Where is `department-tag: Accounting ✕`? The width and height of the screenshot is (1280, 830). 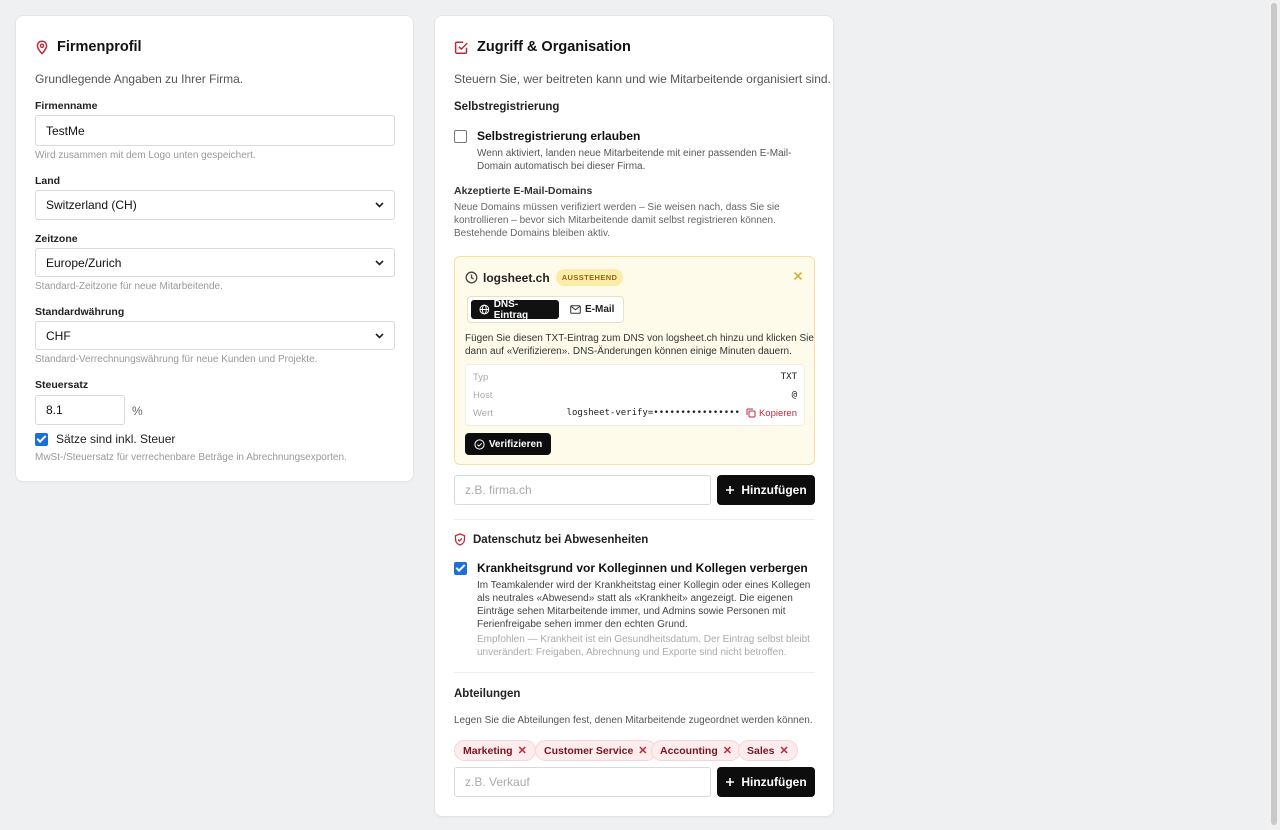
department-tag: Accounting ✕ is located at coordinates (696, 750).